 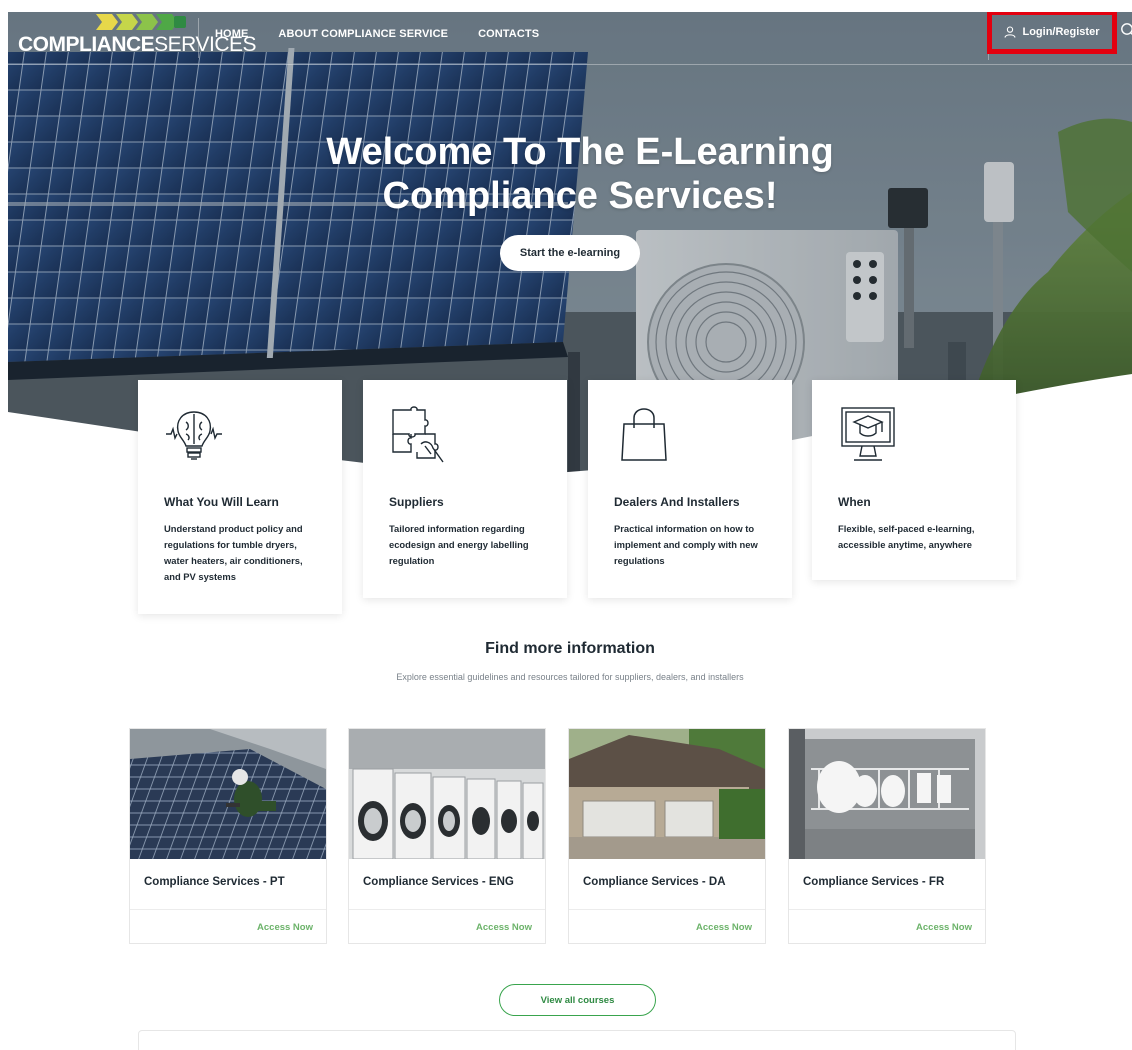 What do you see at coordinates (231, 34) in the screenshot?
I see `nav-home: HOME` at bounding box center [231, 34].